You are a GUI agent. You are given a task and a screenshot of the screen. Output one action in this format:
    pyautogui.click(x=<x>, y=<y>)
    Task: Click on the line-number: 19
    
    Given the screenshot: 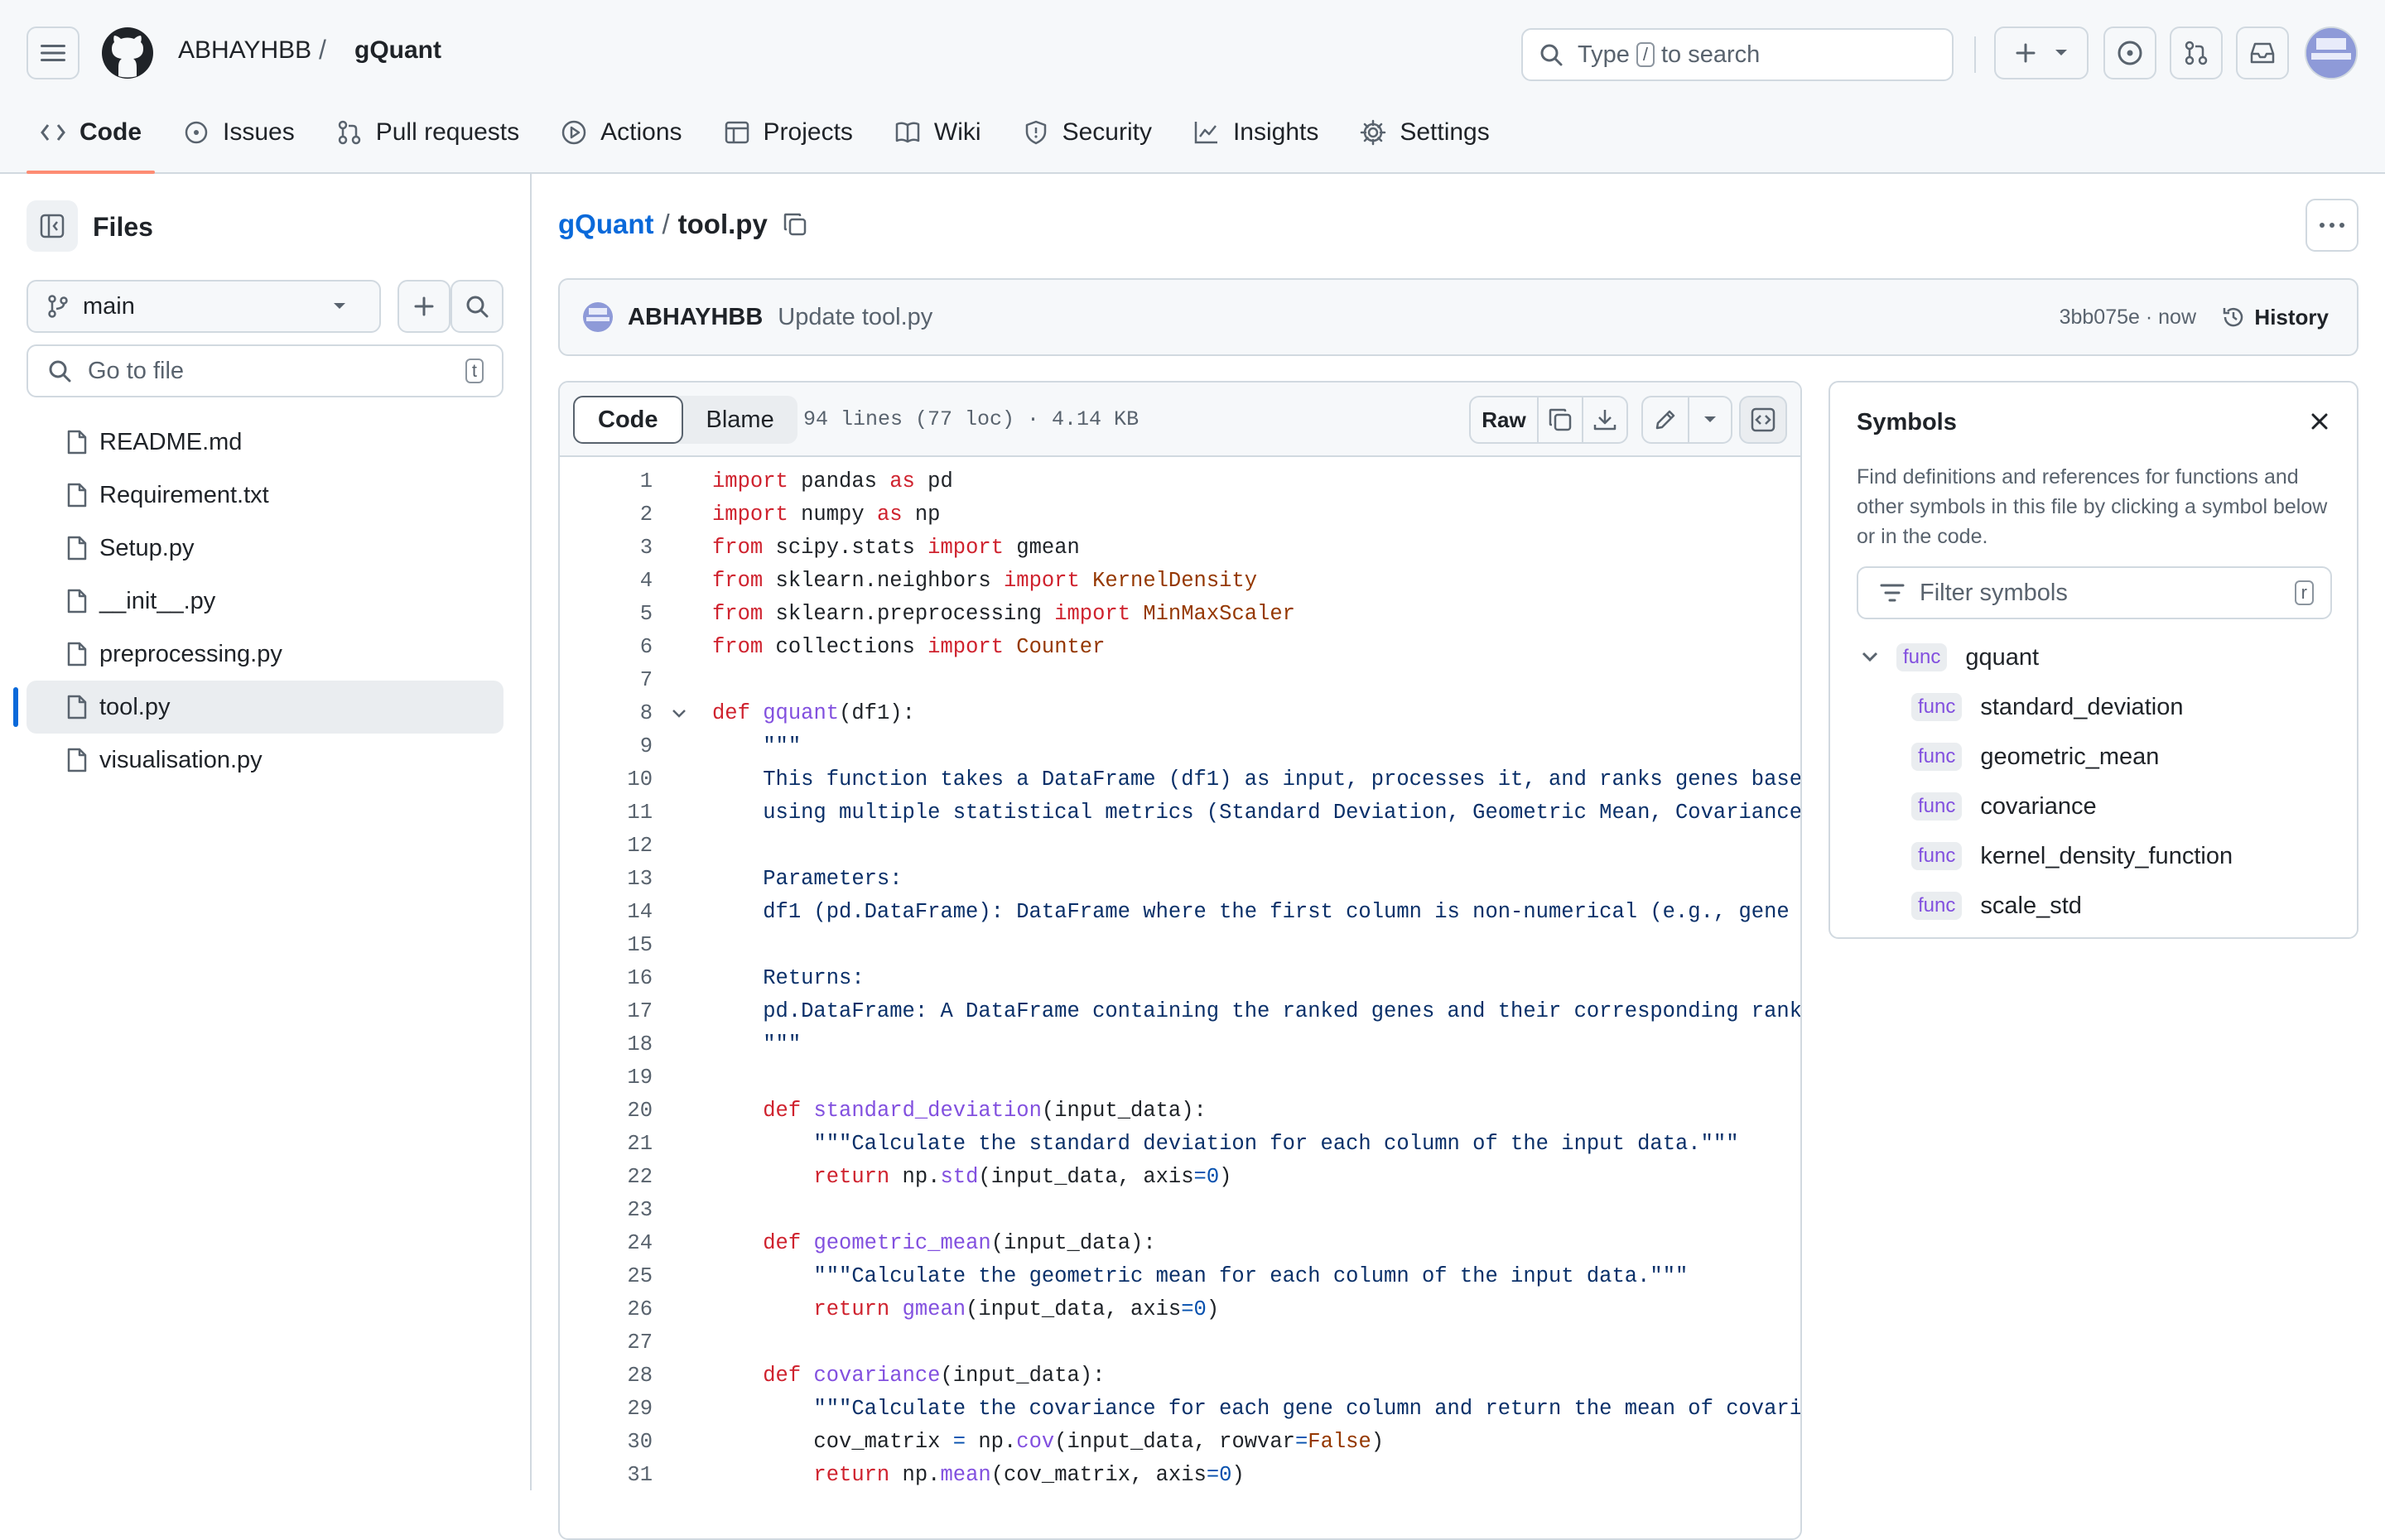 What is the action you would take?
    pyautogui.click(x=606, y=1078)
    